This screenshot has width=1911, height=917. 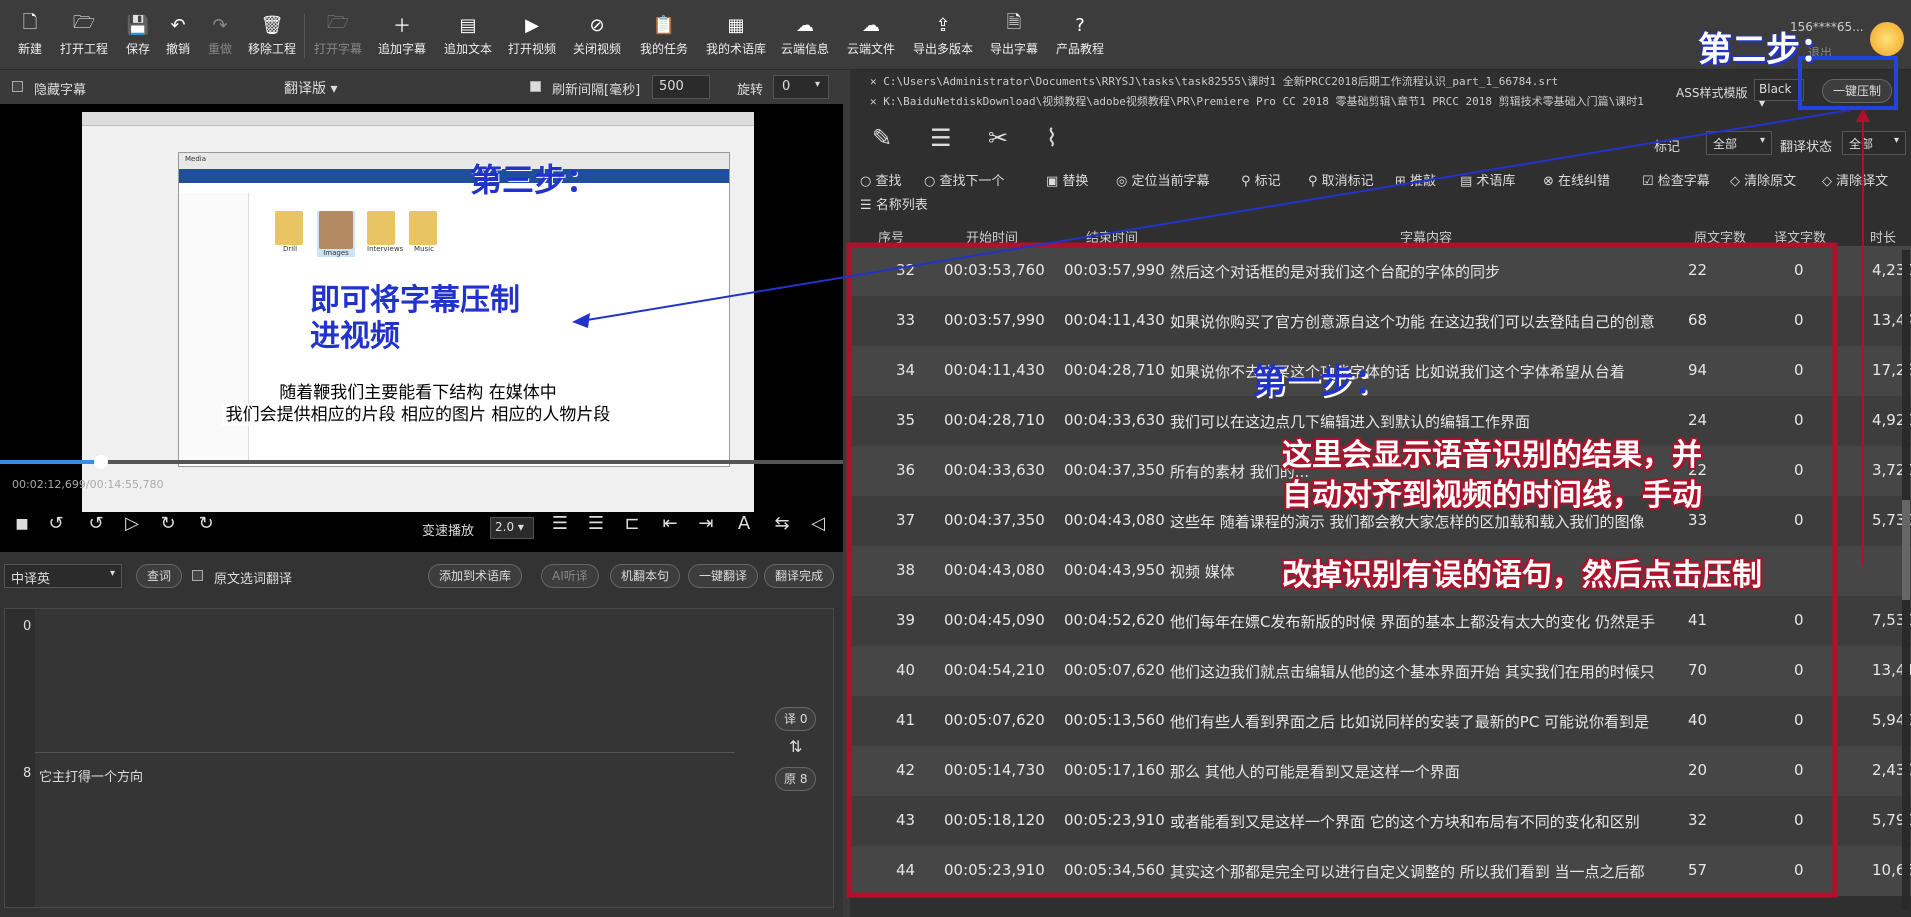 I want to click on step1-line-1: 这里会显示语音识别的结果，并, so click(x=1492, y=455).